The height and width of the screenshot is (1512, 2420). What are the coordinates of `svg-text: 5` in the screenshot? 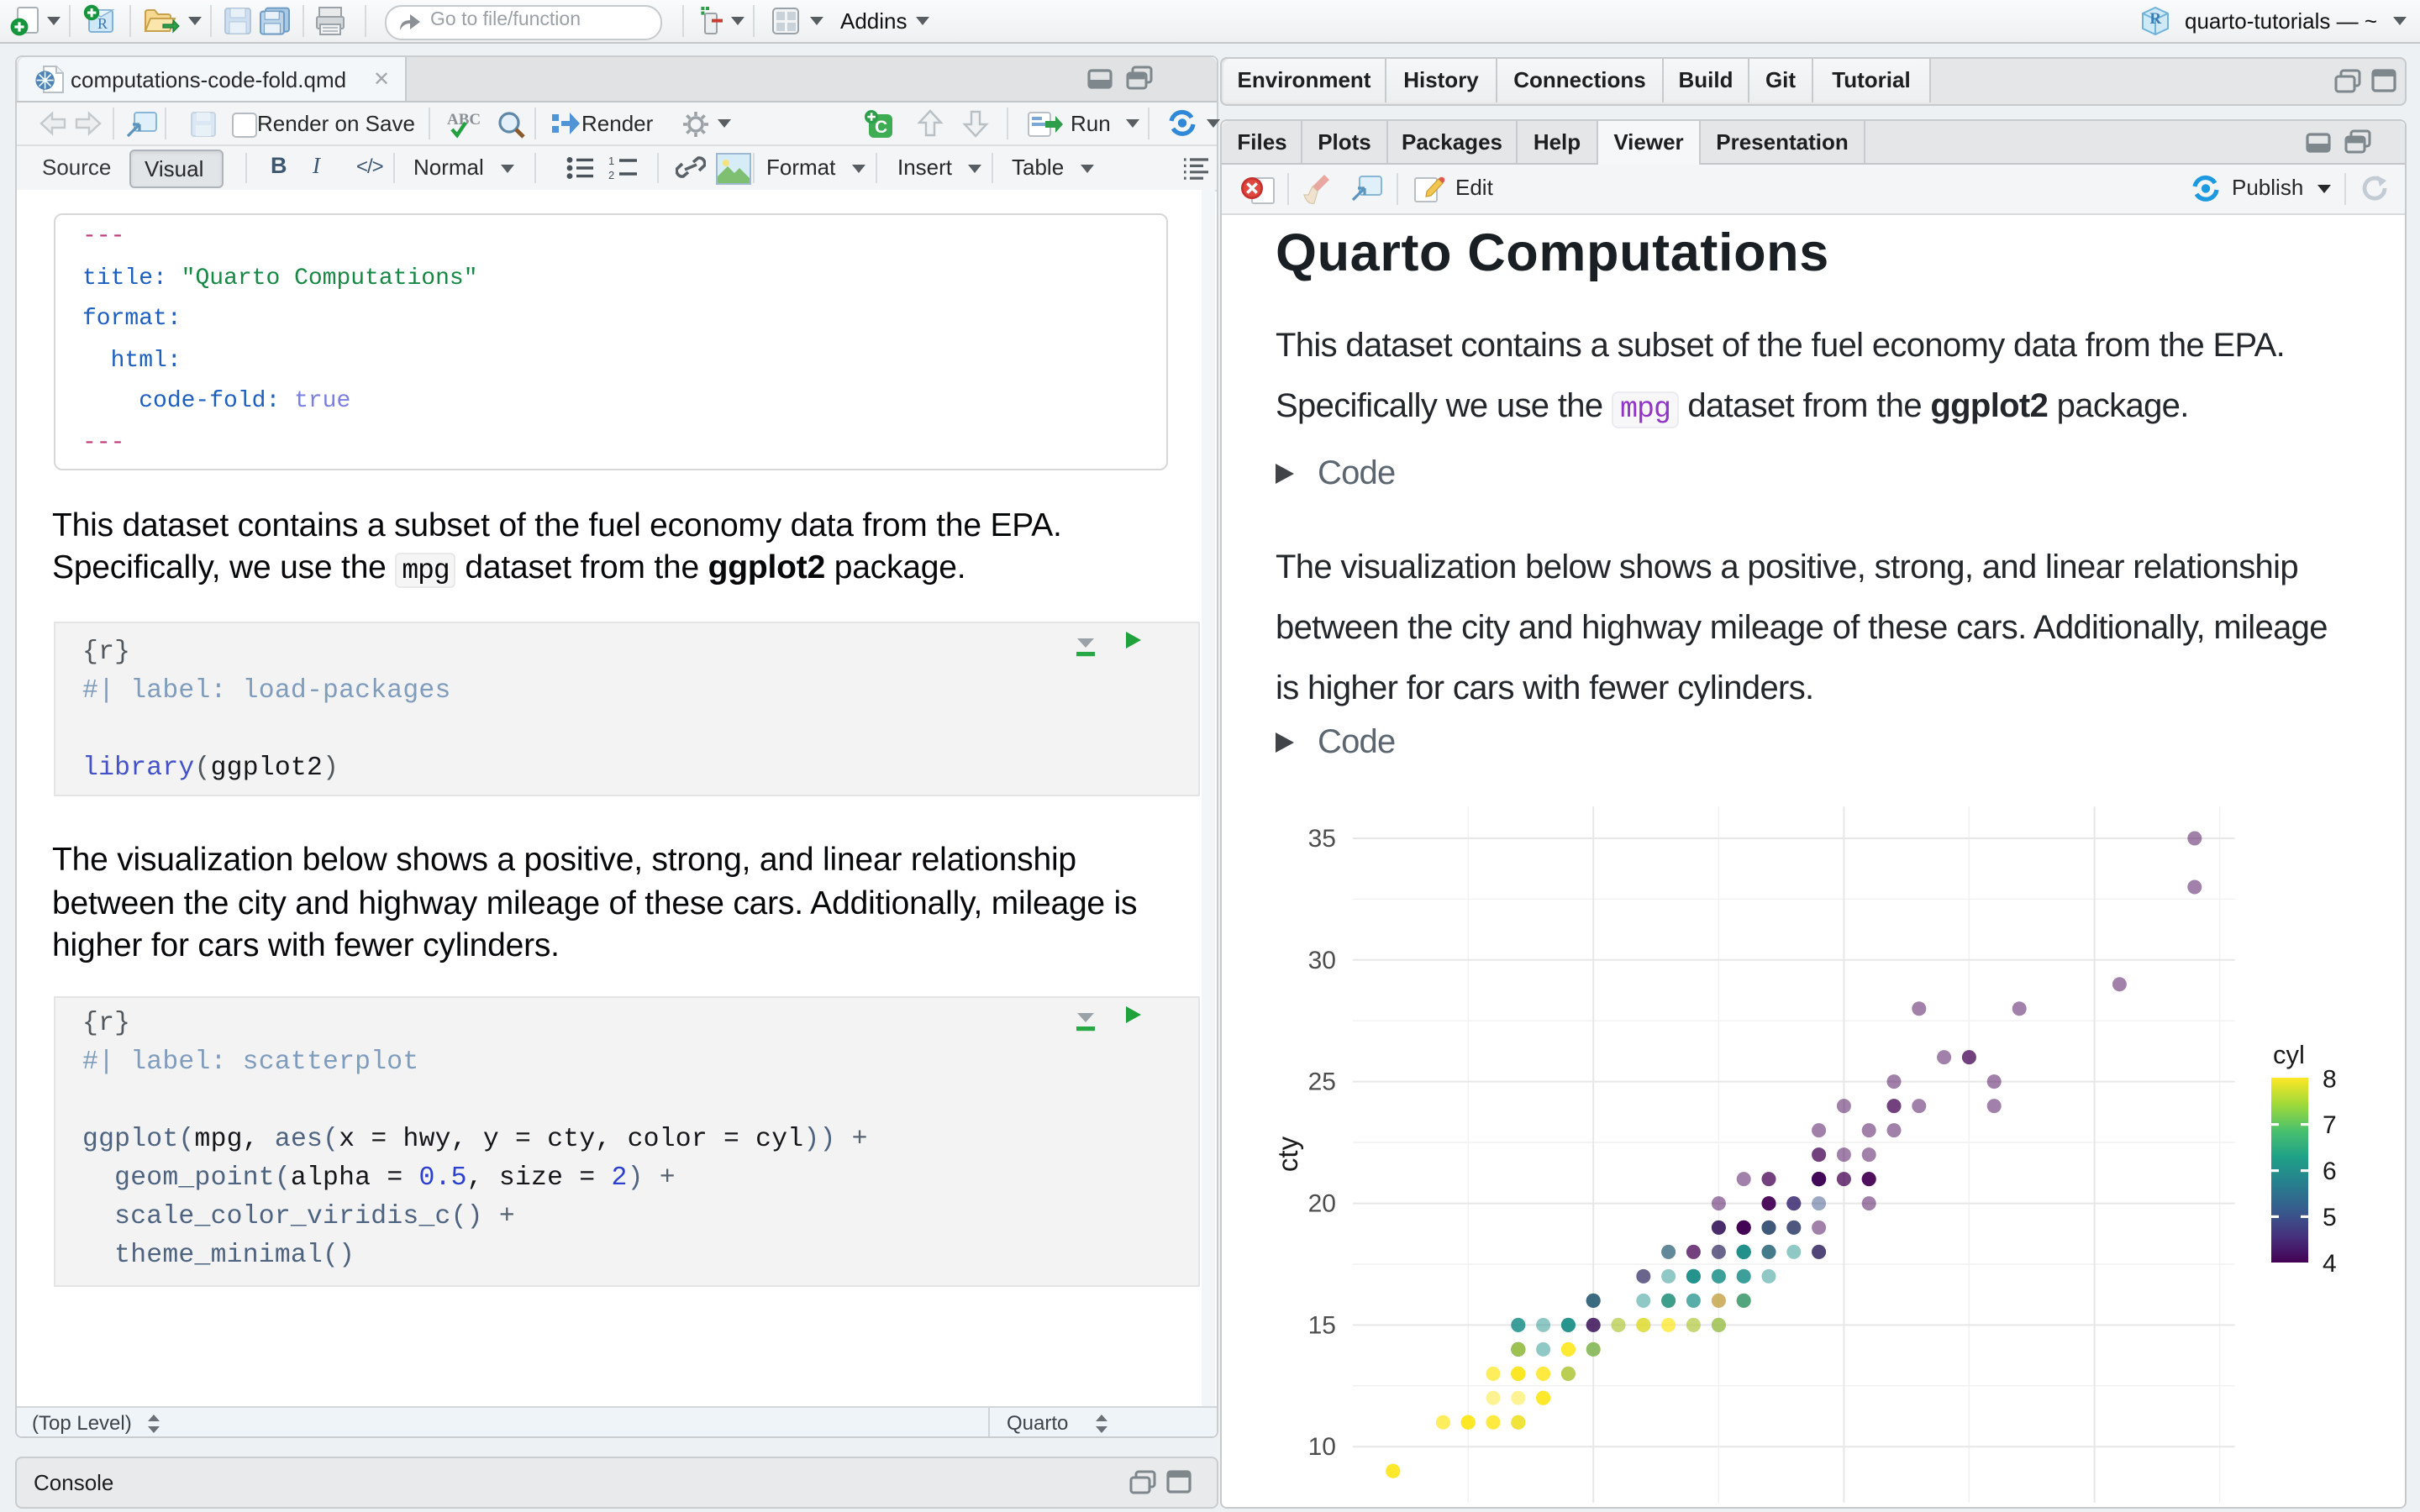 It's located at (2330, 1217).